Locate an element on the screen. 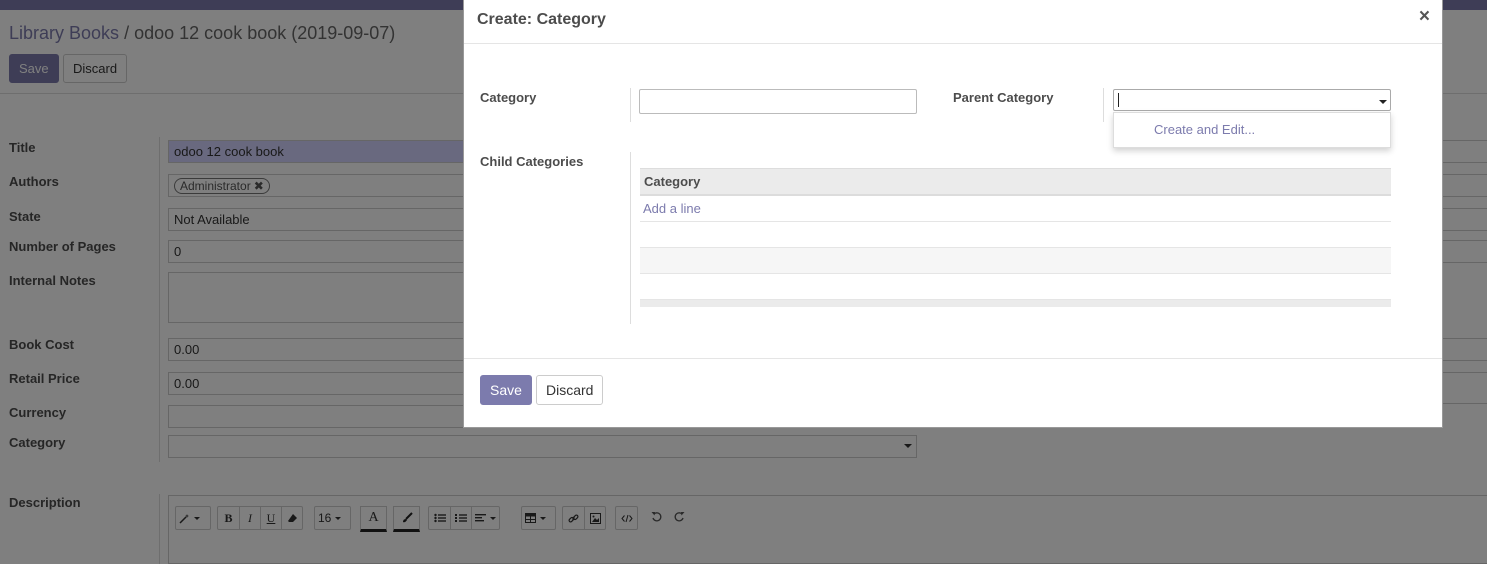 The width and height of the screenshot is (1487, 564). column-header-category: Category is located at coordinates (1015, 182).